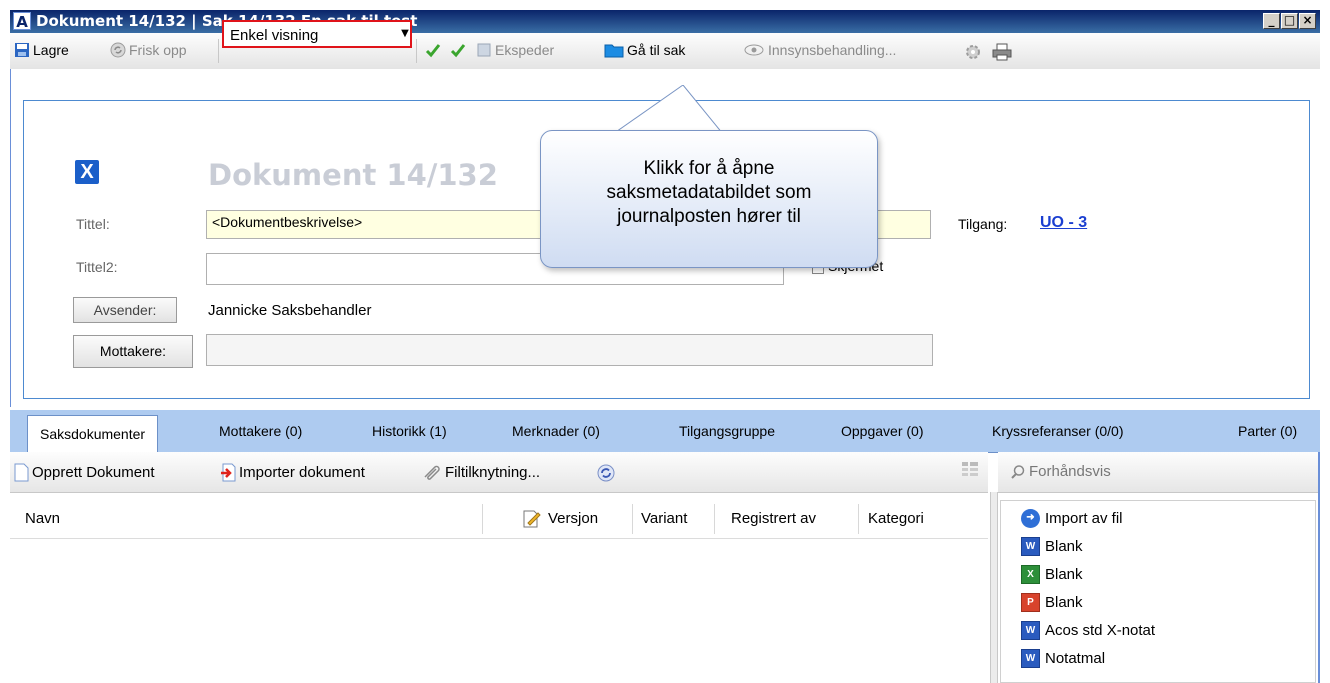 The height and width of the screenshot is (683, 1330). Describe the element at coordinates (125, 310) in the screenshot. I see `sender-button: Avsender:` at that location.